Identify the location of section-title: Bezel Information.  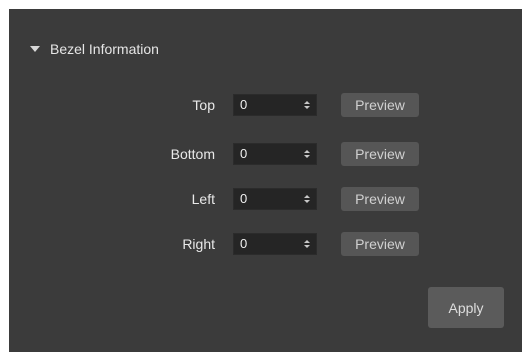
(104, 49).